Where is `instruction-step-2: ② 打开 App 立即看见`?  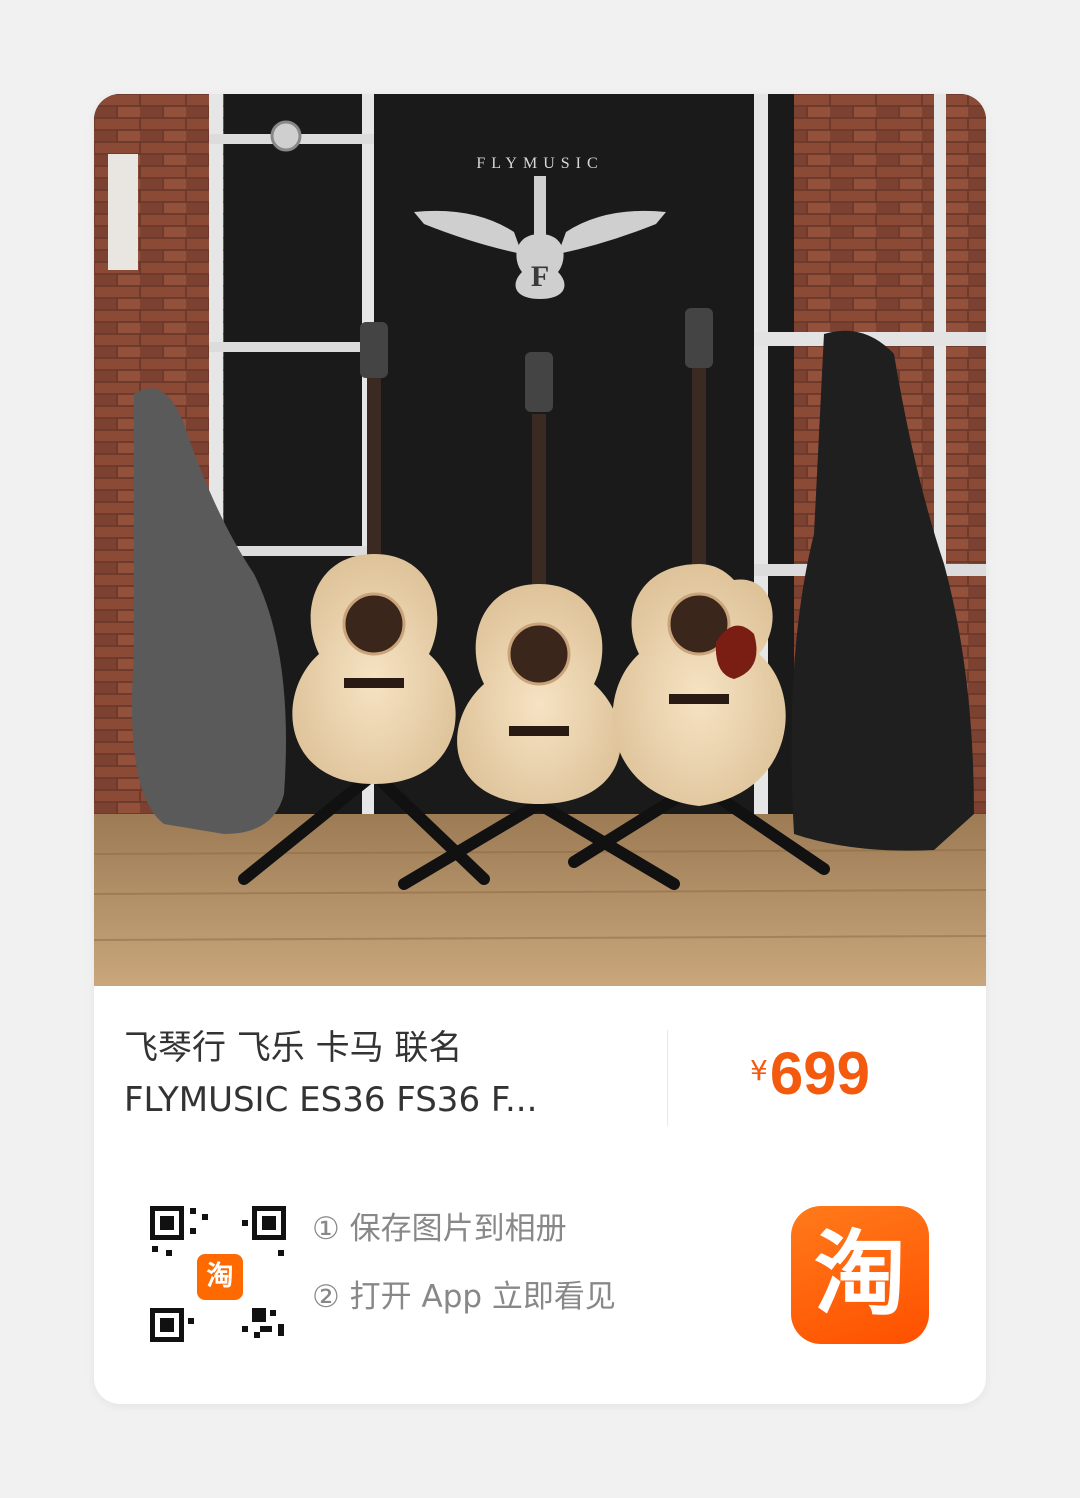 instruction-step-2: ② 打开 App 立即看见 is located at coordinates (464, 1297).